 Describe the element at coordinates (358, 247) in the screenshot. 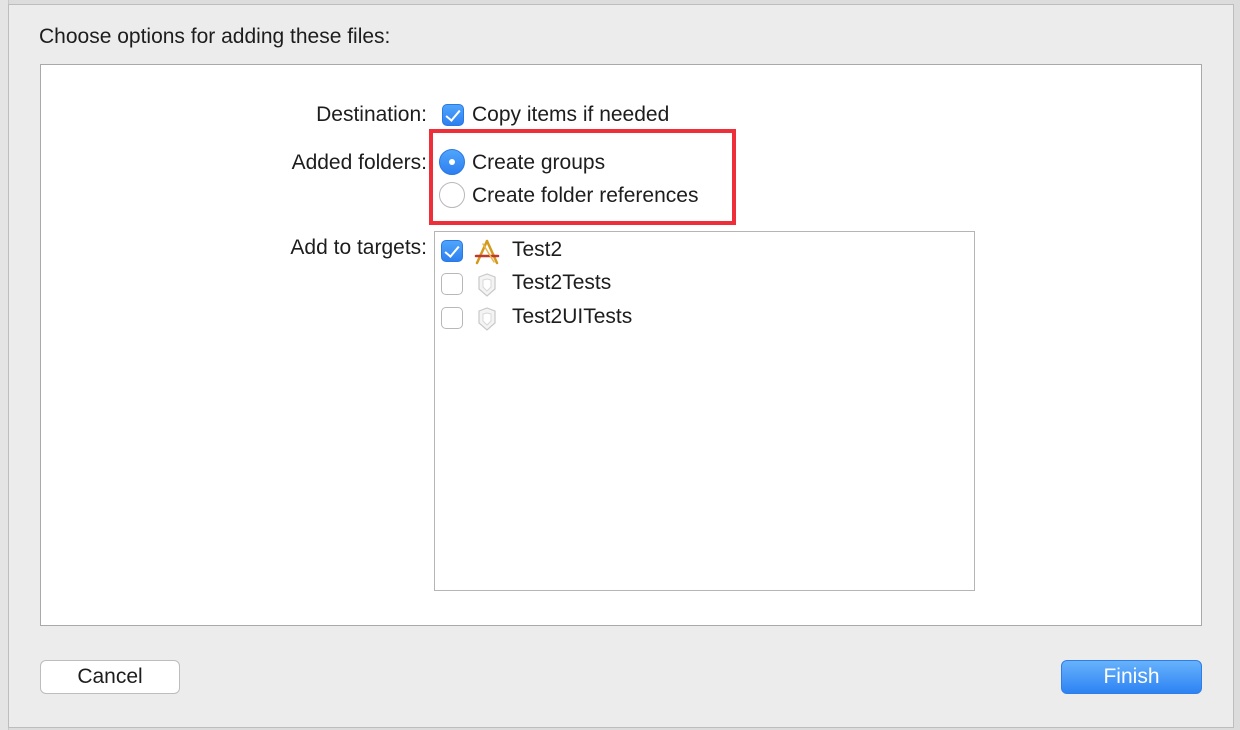

I see `add-to-targets-label: Add to targets:` at that location.